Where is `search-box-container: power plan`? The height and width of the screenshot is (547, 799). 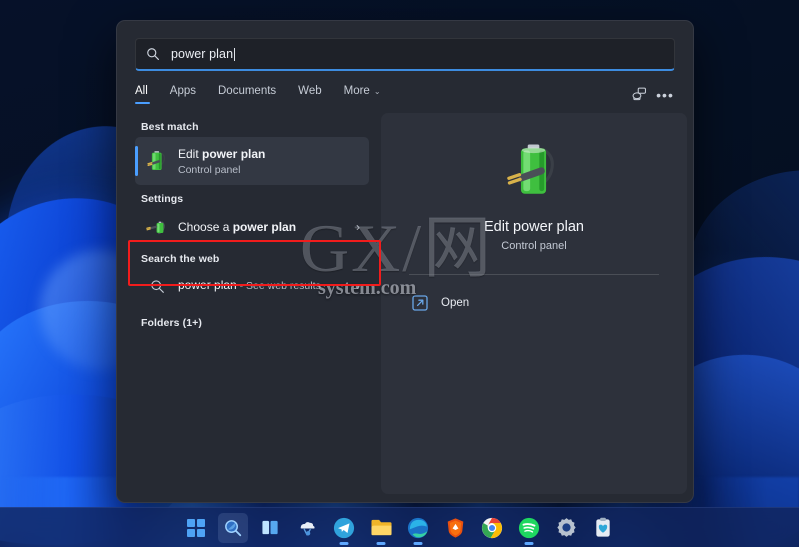
search-box-container: power plan is located at coordinates (405, 46).